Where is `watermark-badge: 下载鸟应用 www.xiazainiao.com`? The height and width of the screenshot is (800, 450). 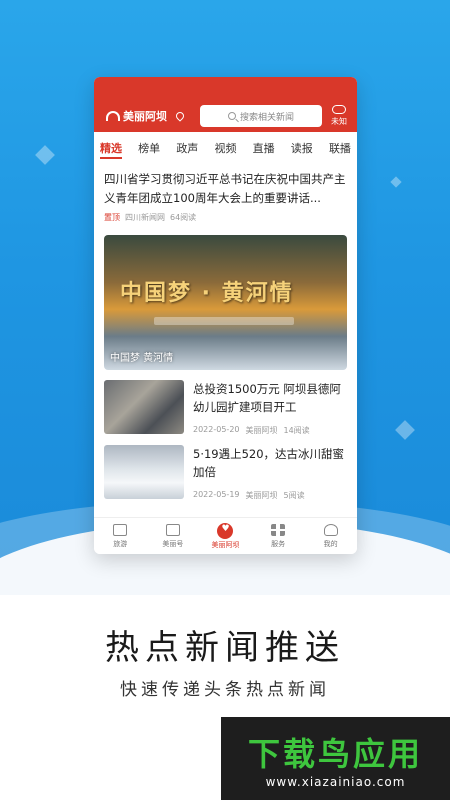 watermark-badge: 下载鸟应用 www.xiazainiao.com is located at coordinates (335, 758).